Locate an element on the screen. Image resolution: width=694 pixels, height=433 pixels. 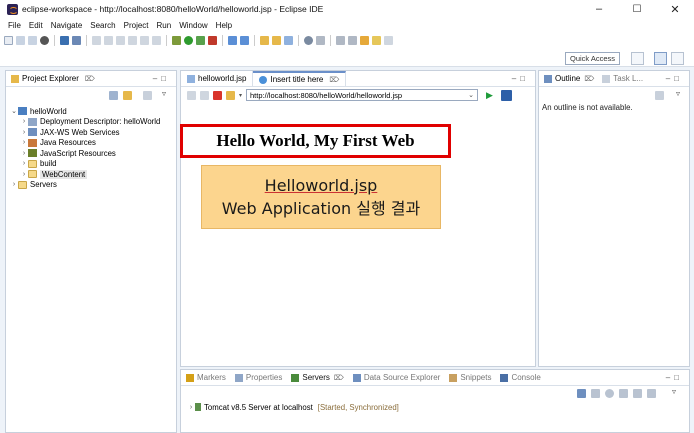
collapse-arrow-icon: ⌄ is located at coordinates (14, 111).